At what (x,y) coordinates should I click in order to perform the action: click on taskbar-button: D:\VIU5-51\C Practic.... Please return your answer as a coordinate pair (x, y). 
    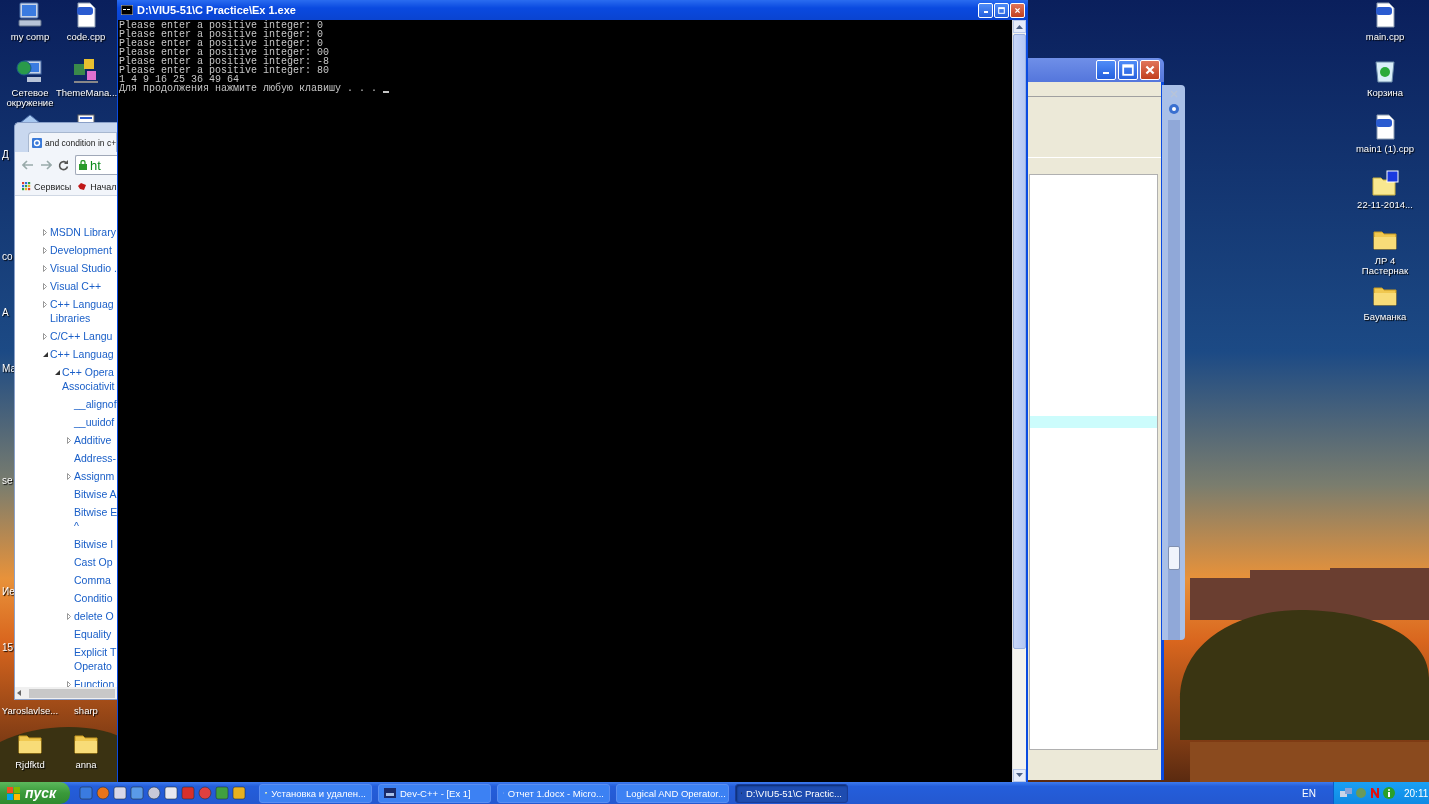
    Looking at the image, I should click on (791, 793).